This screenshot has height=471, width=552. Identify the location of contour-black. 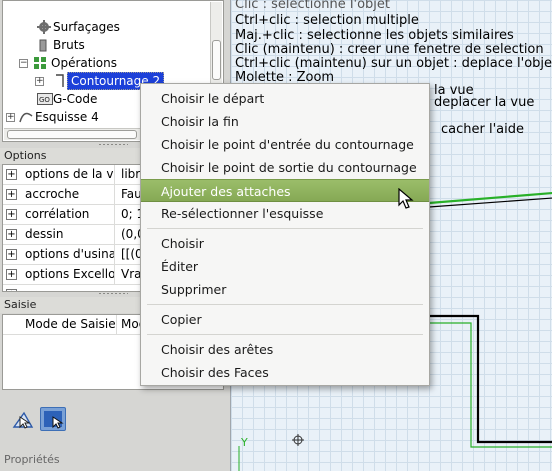
(490, 379).